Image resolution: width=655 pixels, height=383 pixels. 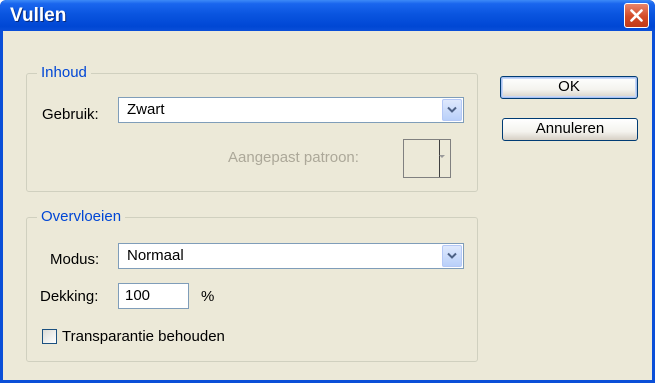 I want to click on content-group-legend: Inhoud, so click(x=64, y=73).